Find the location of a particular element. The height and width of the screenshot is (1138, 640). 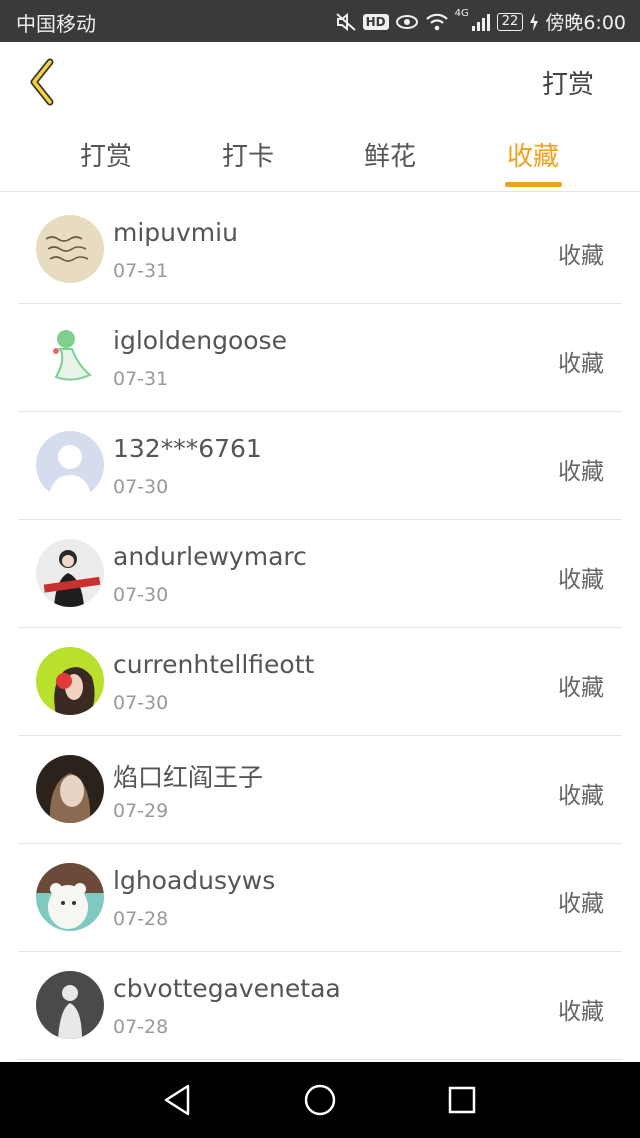

back-icon is located at coordinates (44, 85).